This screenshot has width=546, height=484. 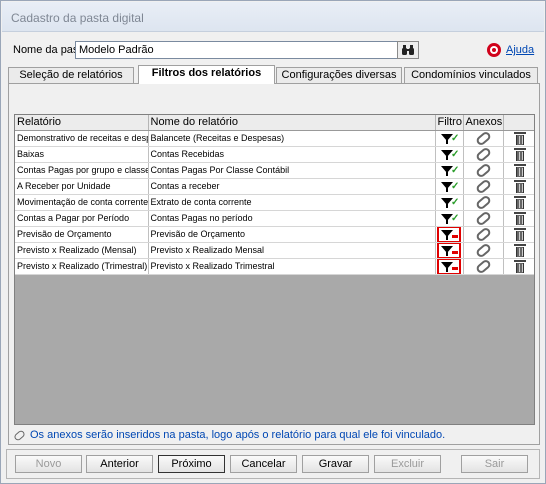 I want to click on cell-nome-relatorio: Balancete (Receitas e Despesas), so click(x=292, y=138).